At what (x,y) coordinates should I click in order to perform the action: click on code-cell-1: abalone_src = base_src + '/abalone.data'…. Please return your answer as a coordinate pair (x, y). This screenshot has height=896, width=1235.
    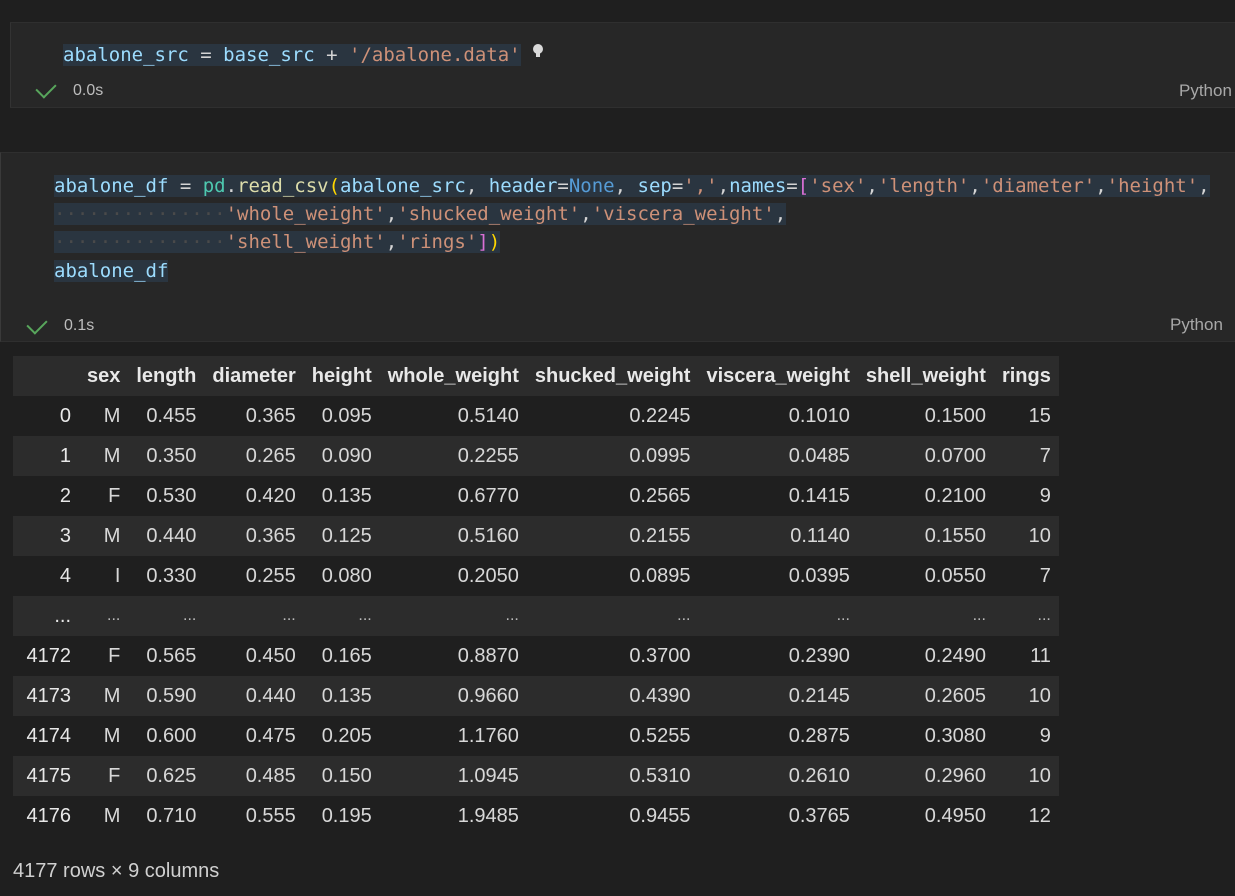
    Looking at the image, I should click on (622, 65).